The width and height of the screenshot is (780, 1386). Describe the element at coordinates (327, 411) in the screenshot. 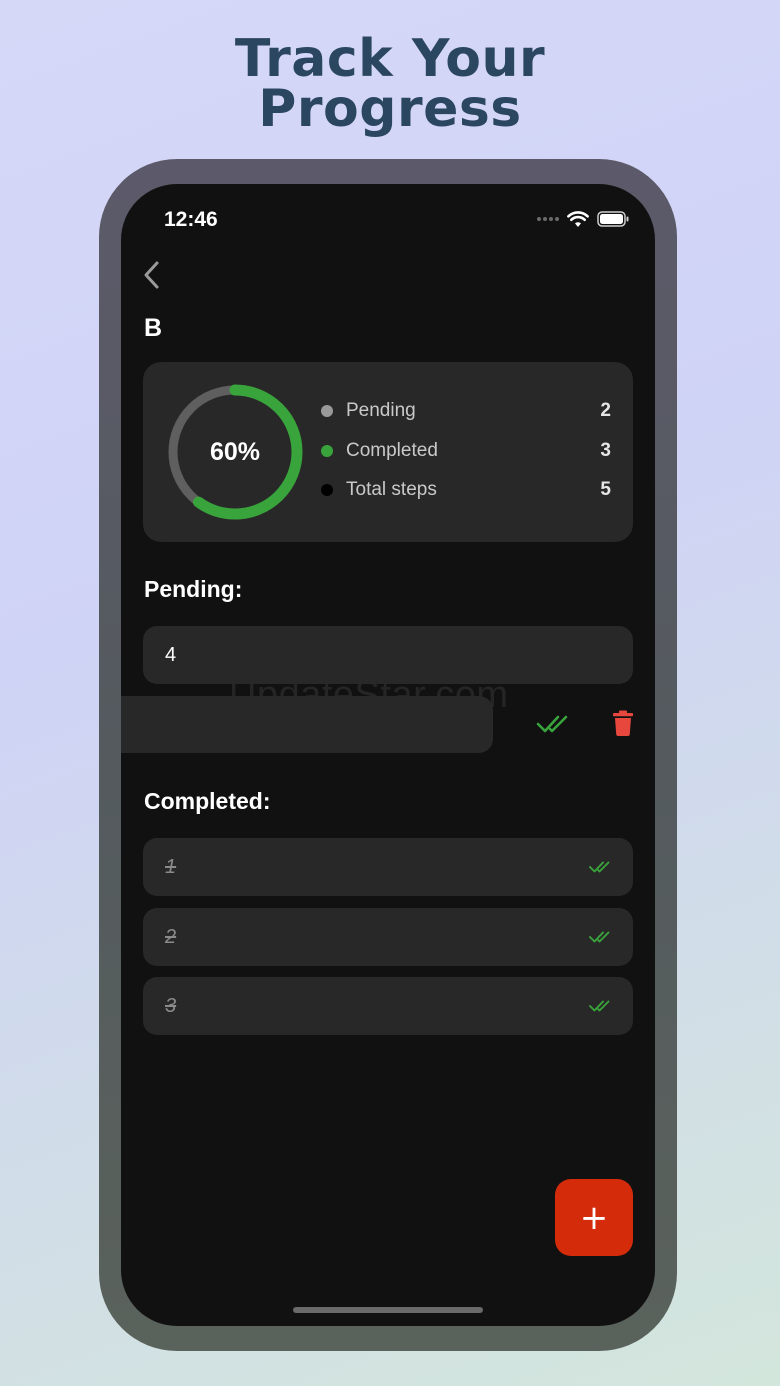

I see `legend-pending-dot` at that location.